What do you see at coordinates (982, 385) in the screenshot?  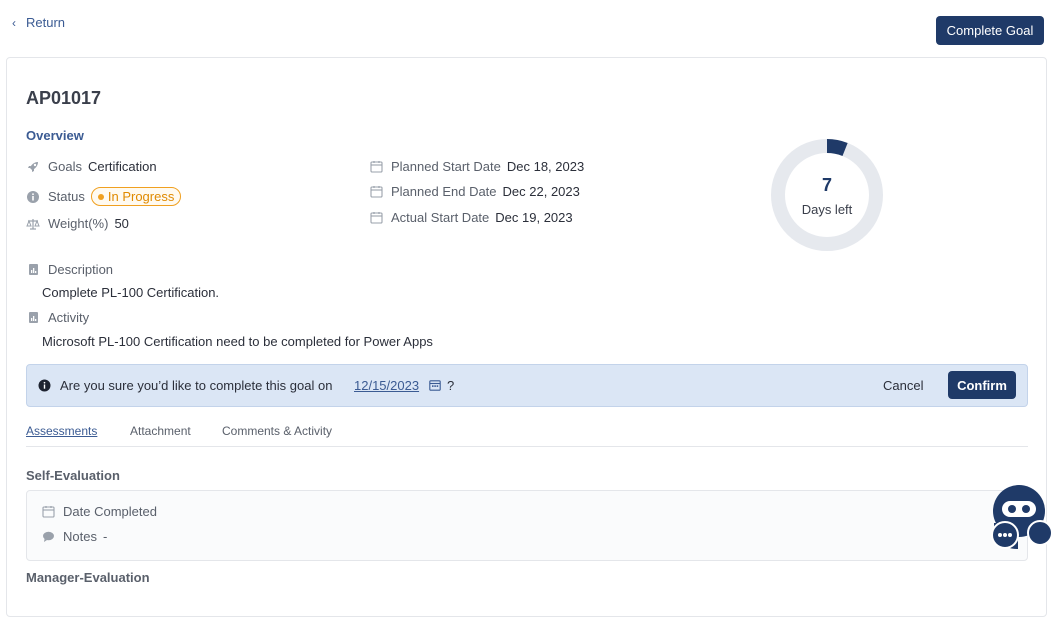 I see `confirm-button: Confirm` at bounding box center [982, 385].